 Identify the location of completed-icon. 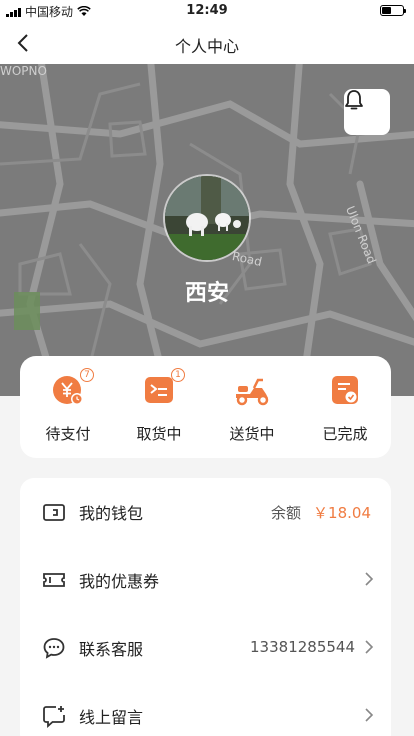
(345, 390).